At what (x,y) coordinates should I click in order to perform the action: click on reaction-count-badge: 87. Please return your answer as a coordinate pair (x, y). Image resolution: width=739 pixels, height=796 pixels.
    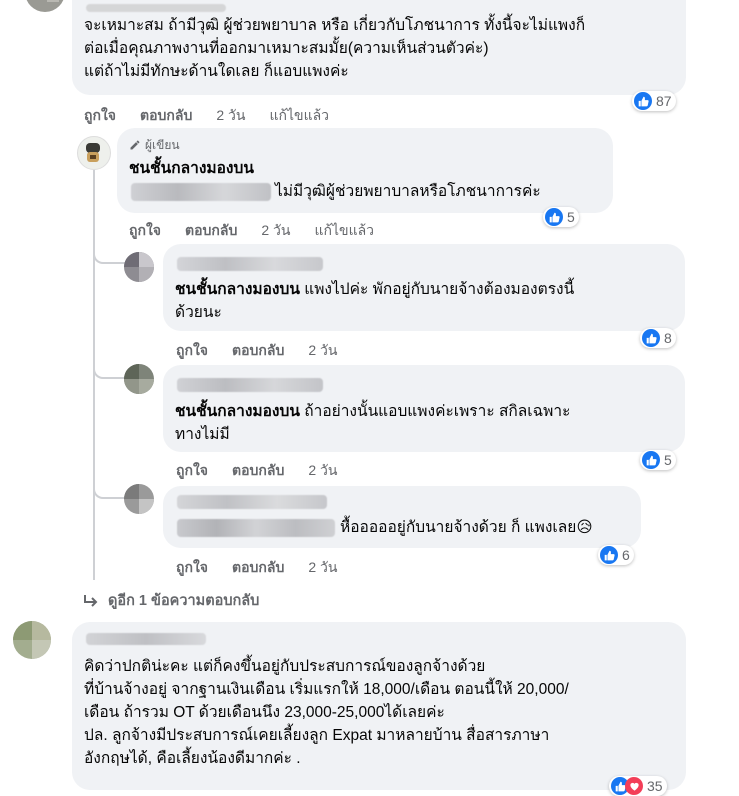
    Looking at the image, I should click on (654, 101).